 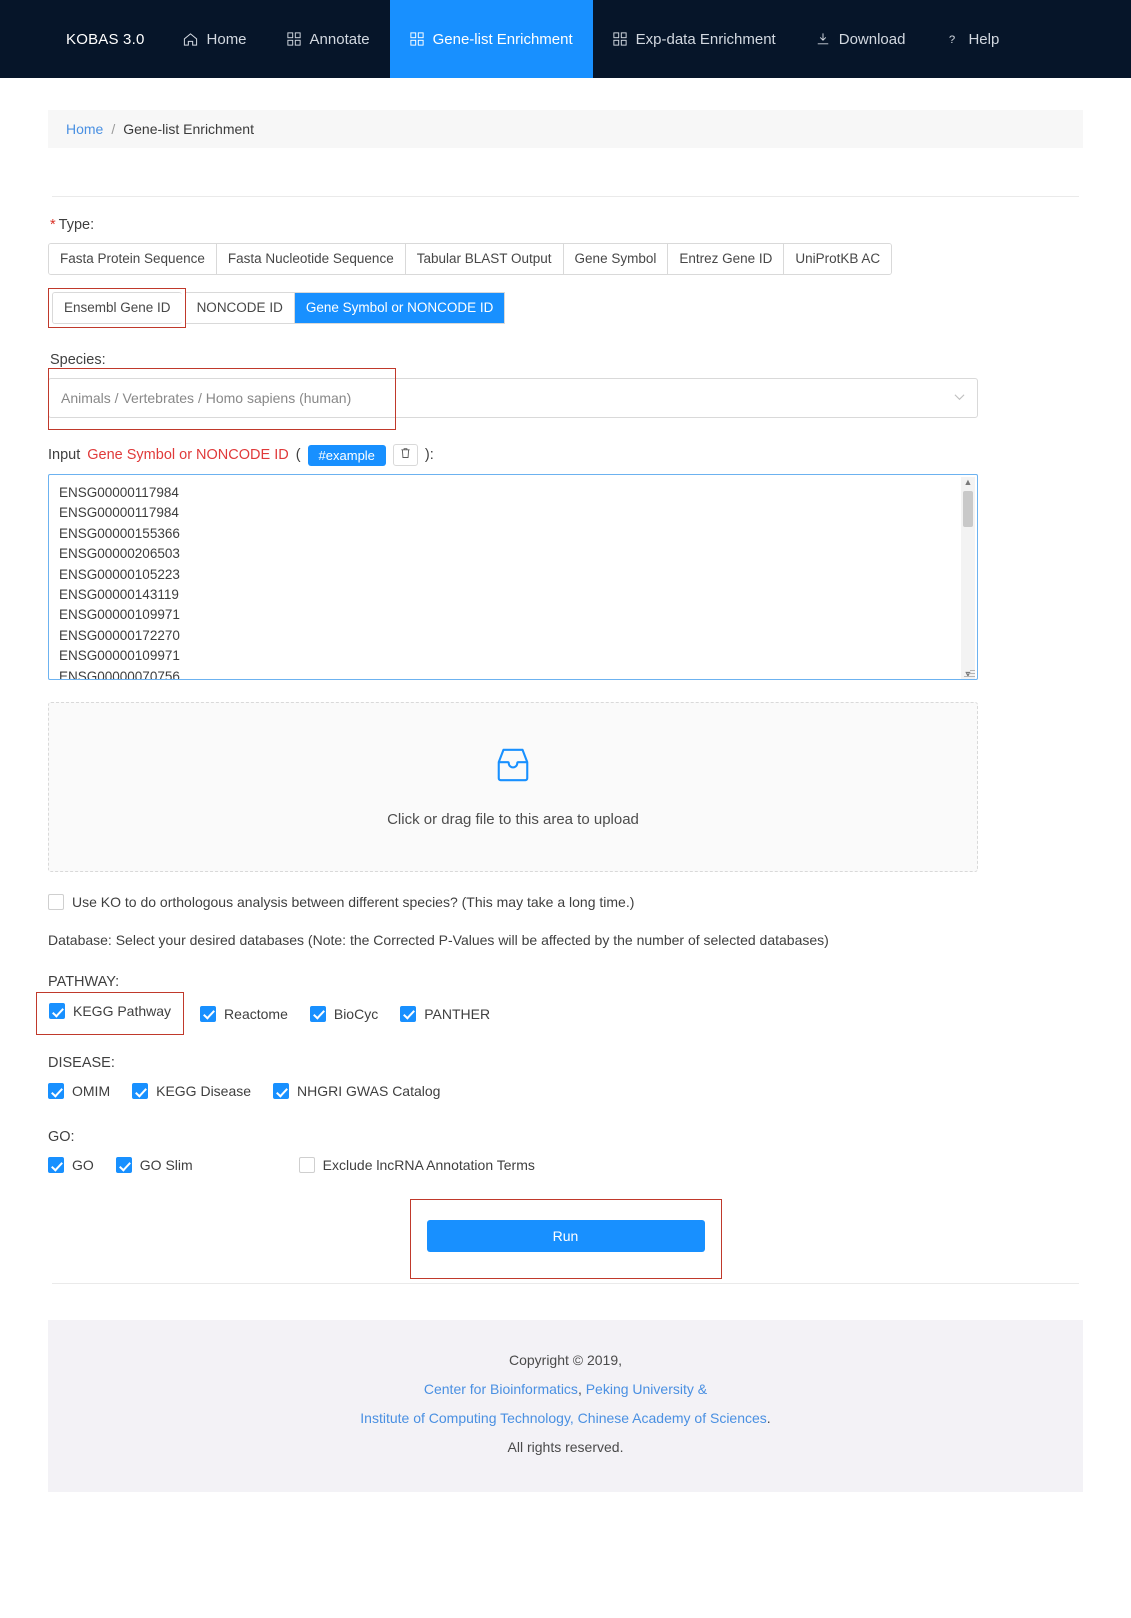 What do you see at coordinates (119, 595) in the screenshot?
I see `gene-id-line: ENSG00000143119` at bounding box center [119, 595].